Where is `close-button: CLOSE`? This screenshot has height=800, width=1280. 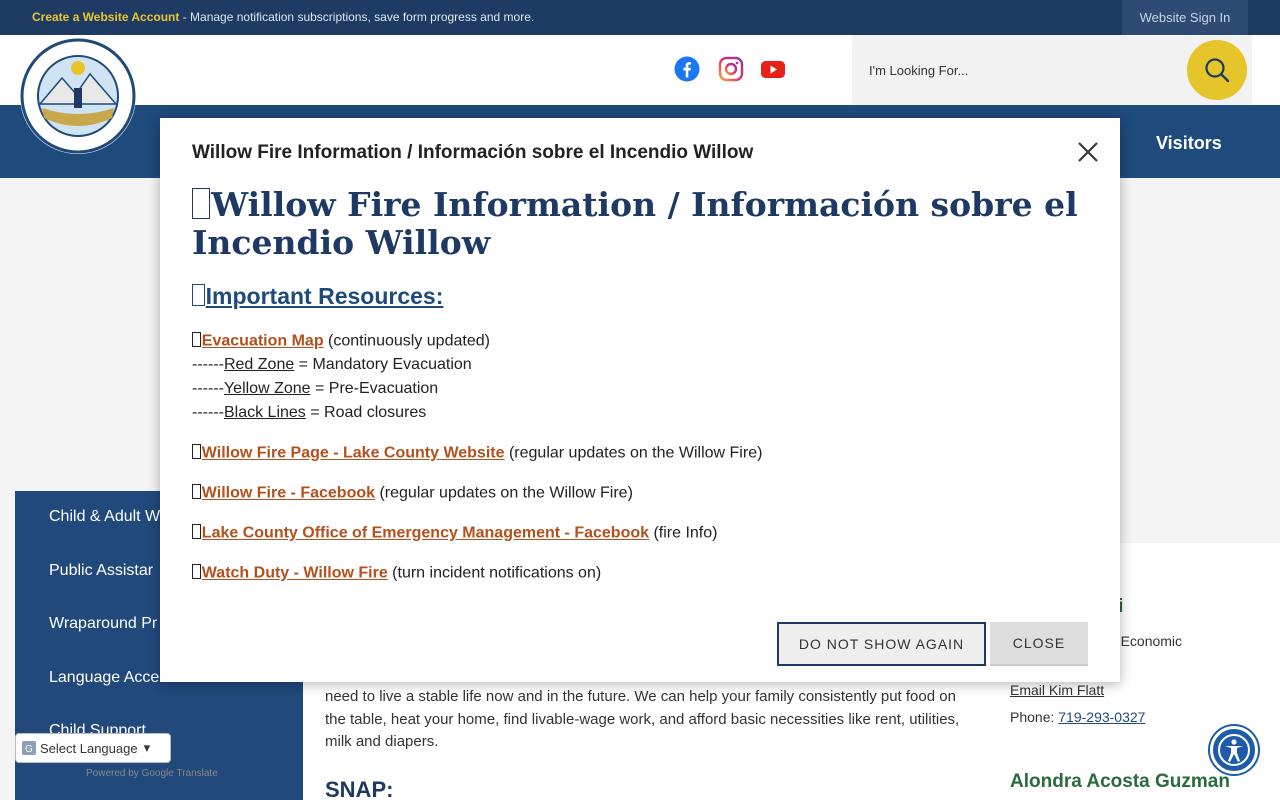 close-button: CLOSE is located at coordinates (1039, 644).